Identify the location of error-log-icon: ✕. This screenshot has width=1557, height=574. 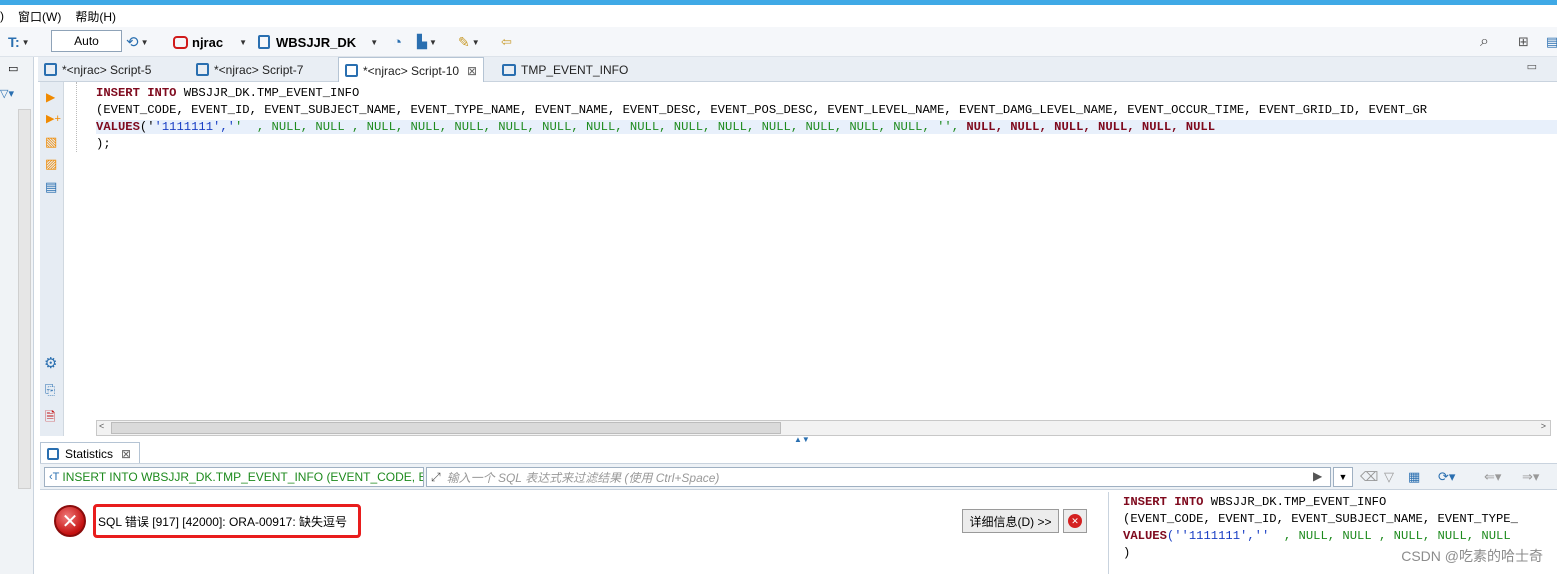
(1075, 521).